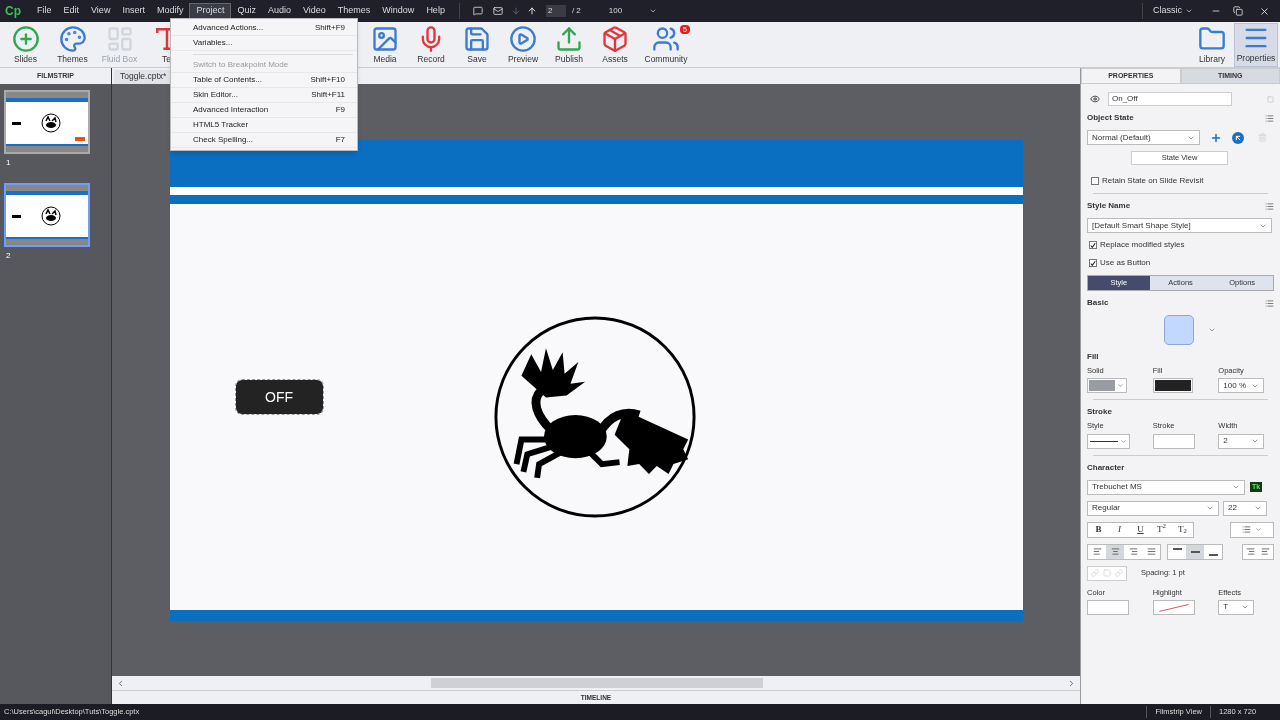 The image size is (1280, 720). I want to click on menu-item: Window, so click(398, 11).